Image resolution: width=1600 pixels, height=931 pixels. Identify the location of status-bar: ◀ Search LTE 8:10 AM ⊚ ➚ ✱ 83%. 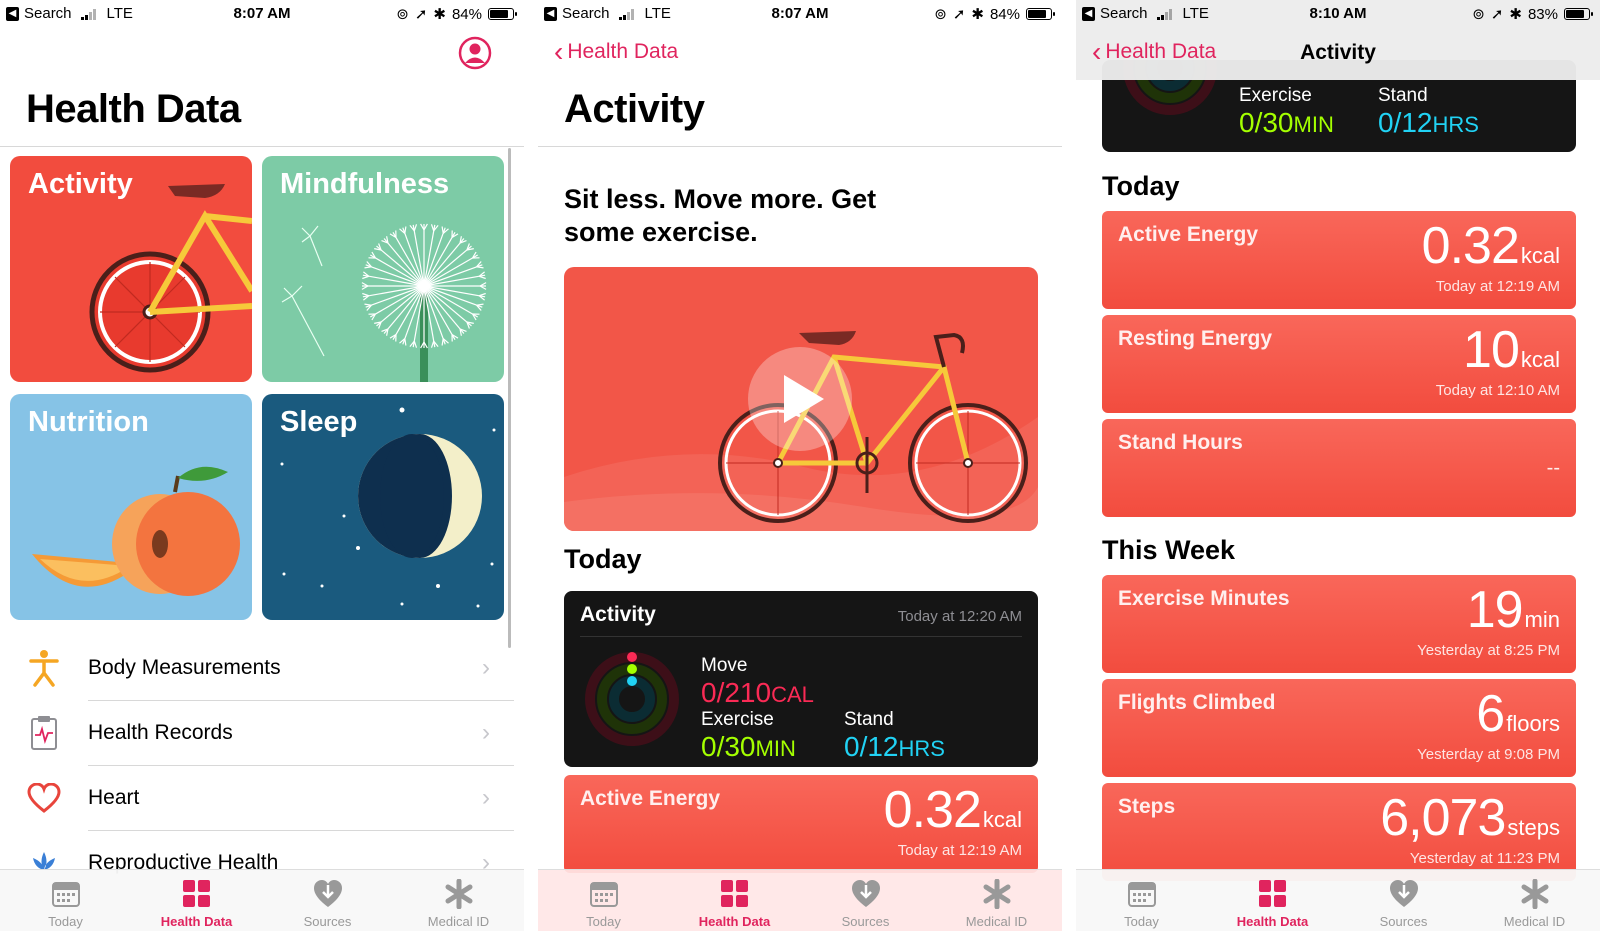
(1338, 13).